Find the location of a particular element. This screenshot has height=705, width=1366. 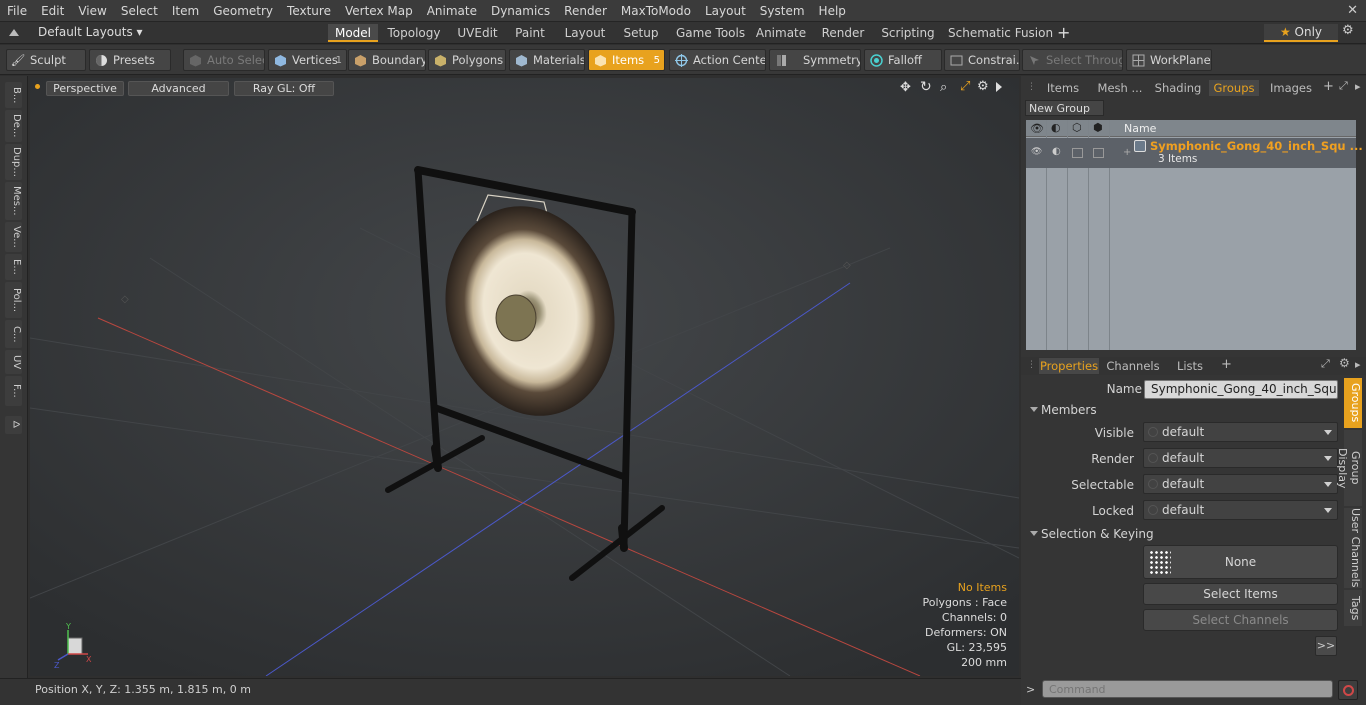

row-render-icon: ◐ is located at coordinates (1056, 151).